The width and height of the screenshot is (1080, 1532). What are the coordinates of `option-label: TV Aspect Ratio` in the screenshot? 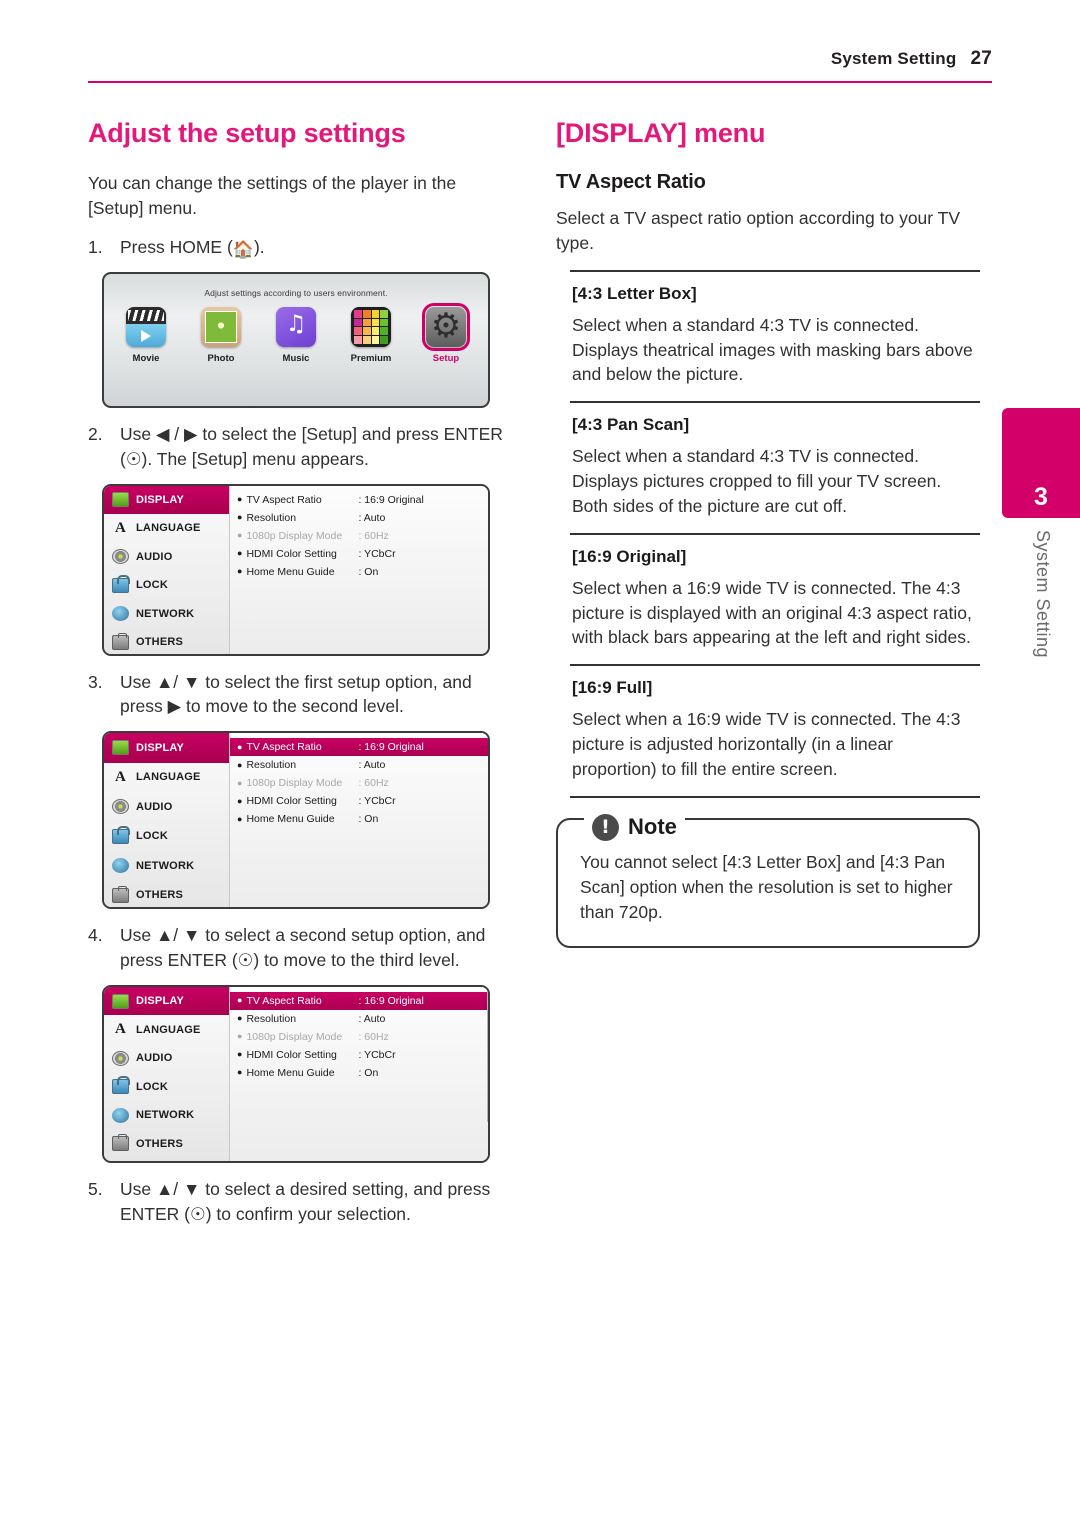 It's located at (284, 1000).